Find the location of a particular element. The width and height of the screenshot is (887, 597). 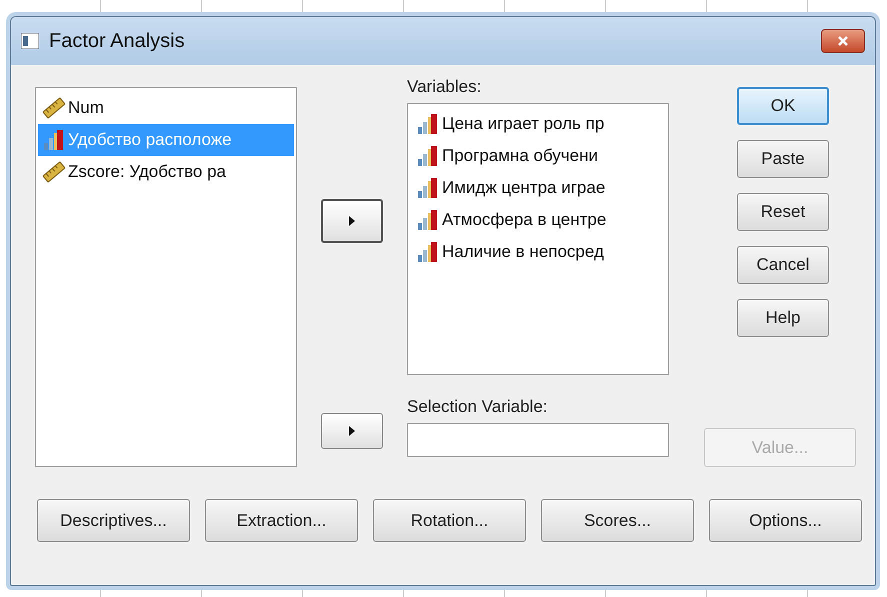

window-title: Factor Analysis is located at coordinates (117, 41).